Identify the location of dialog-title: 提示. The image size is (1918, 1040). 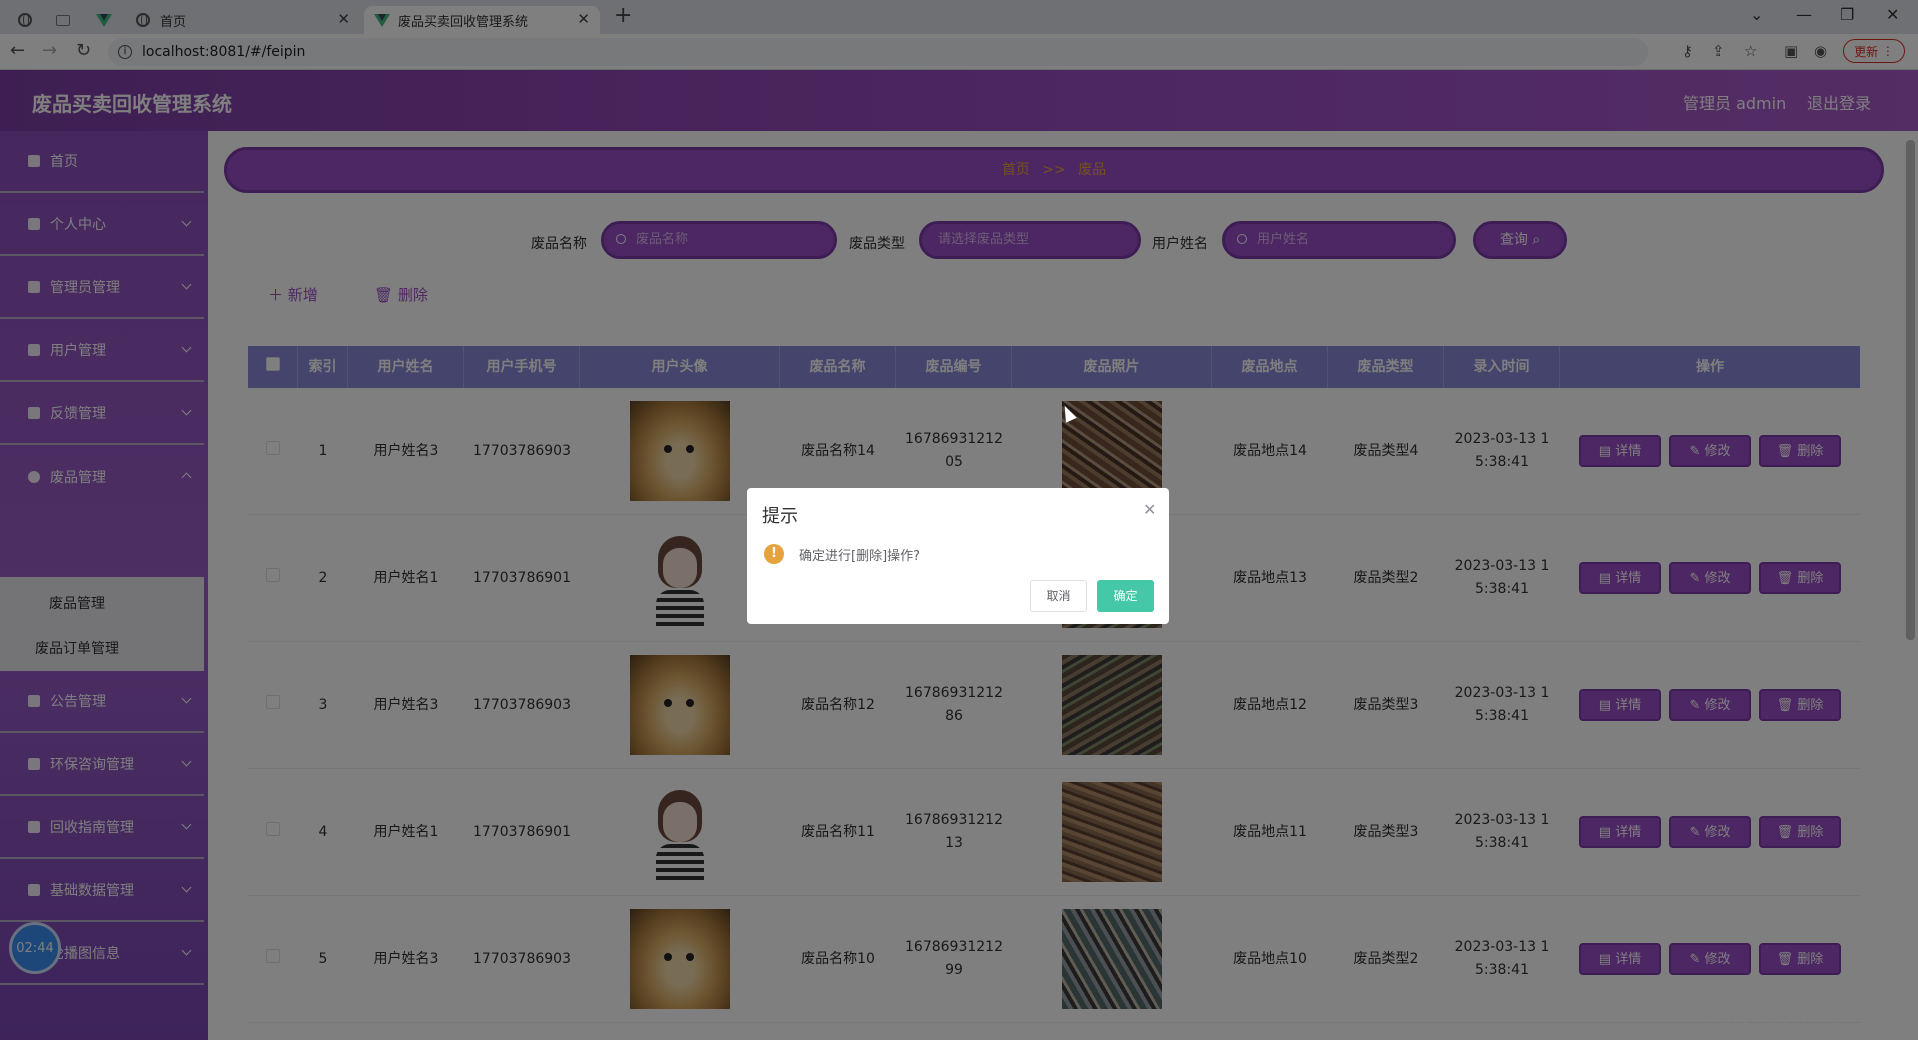
(780, 516).